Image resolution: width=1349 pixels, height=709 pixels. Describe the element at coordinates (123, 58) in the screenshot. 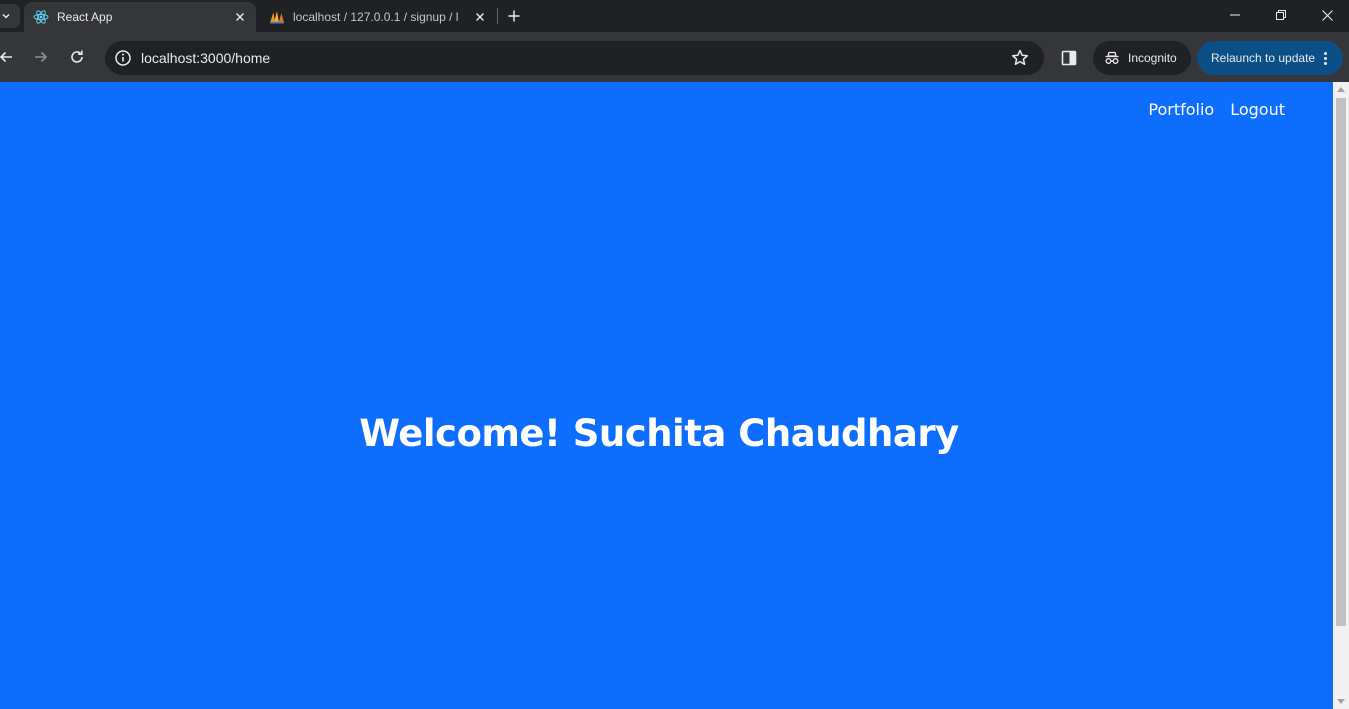

I see `site-info-icon` at that location.